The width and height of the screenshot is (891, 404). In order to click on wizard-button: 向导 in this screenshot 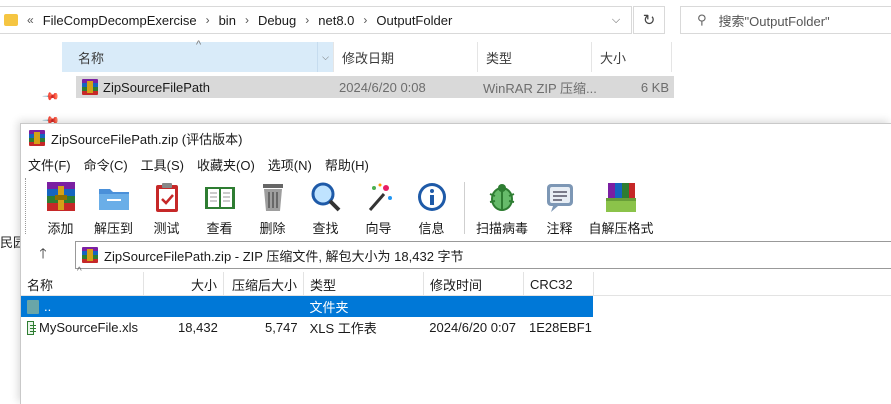, I will do `click(378, 206)`.